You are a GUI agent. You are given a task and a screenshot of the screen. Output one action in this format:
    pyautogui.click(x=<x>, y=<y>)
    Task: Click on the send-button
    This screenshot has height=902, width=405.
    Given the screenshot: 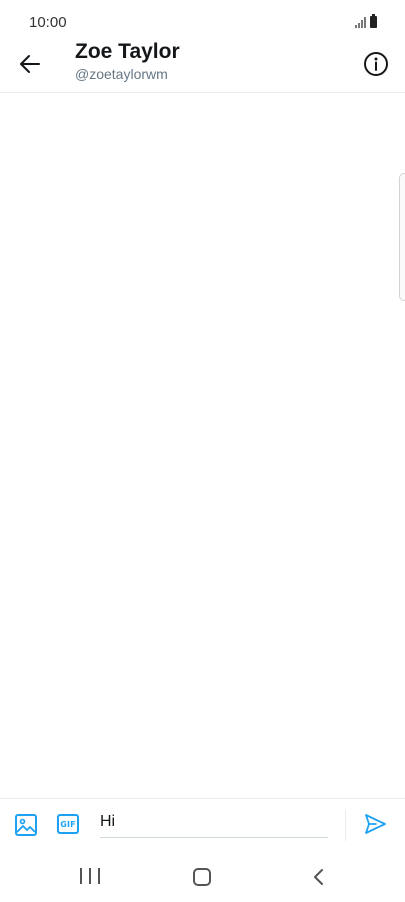 What is the action you would take?
    pyautogui.click(x=375, y=824)
    